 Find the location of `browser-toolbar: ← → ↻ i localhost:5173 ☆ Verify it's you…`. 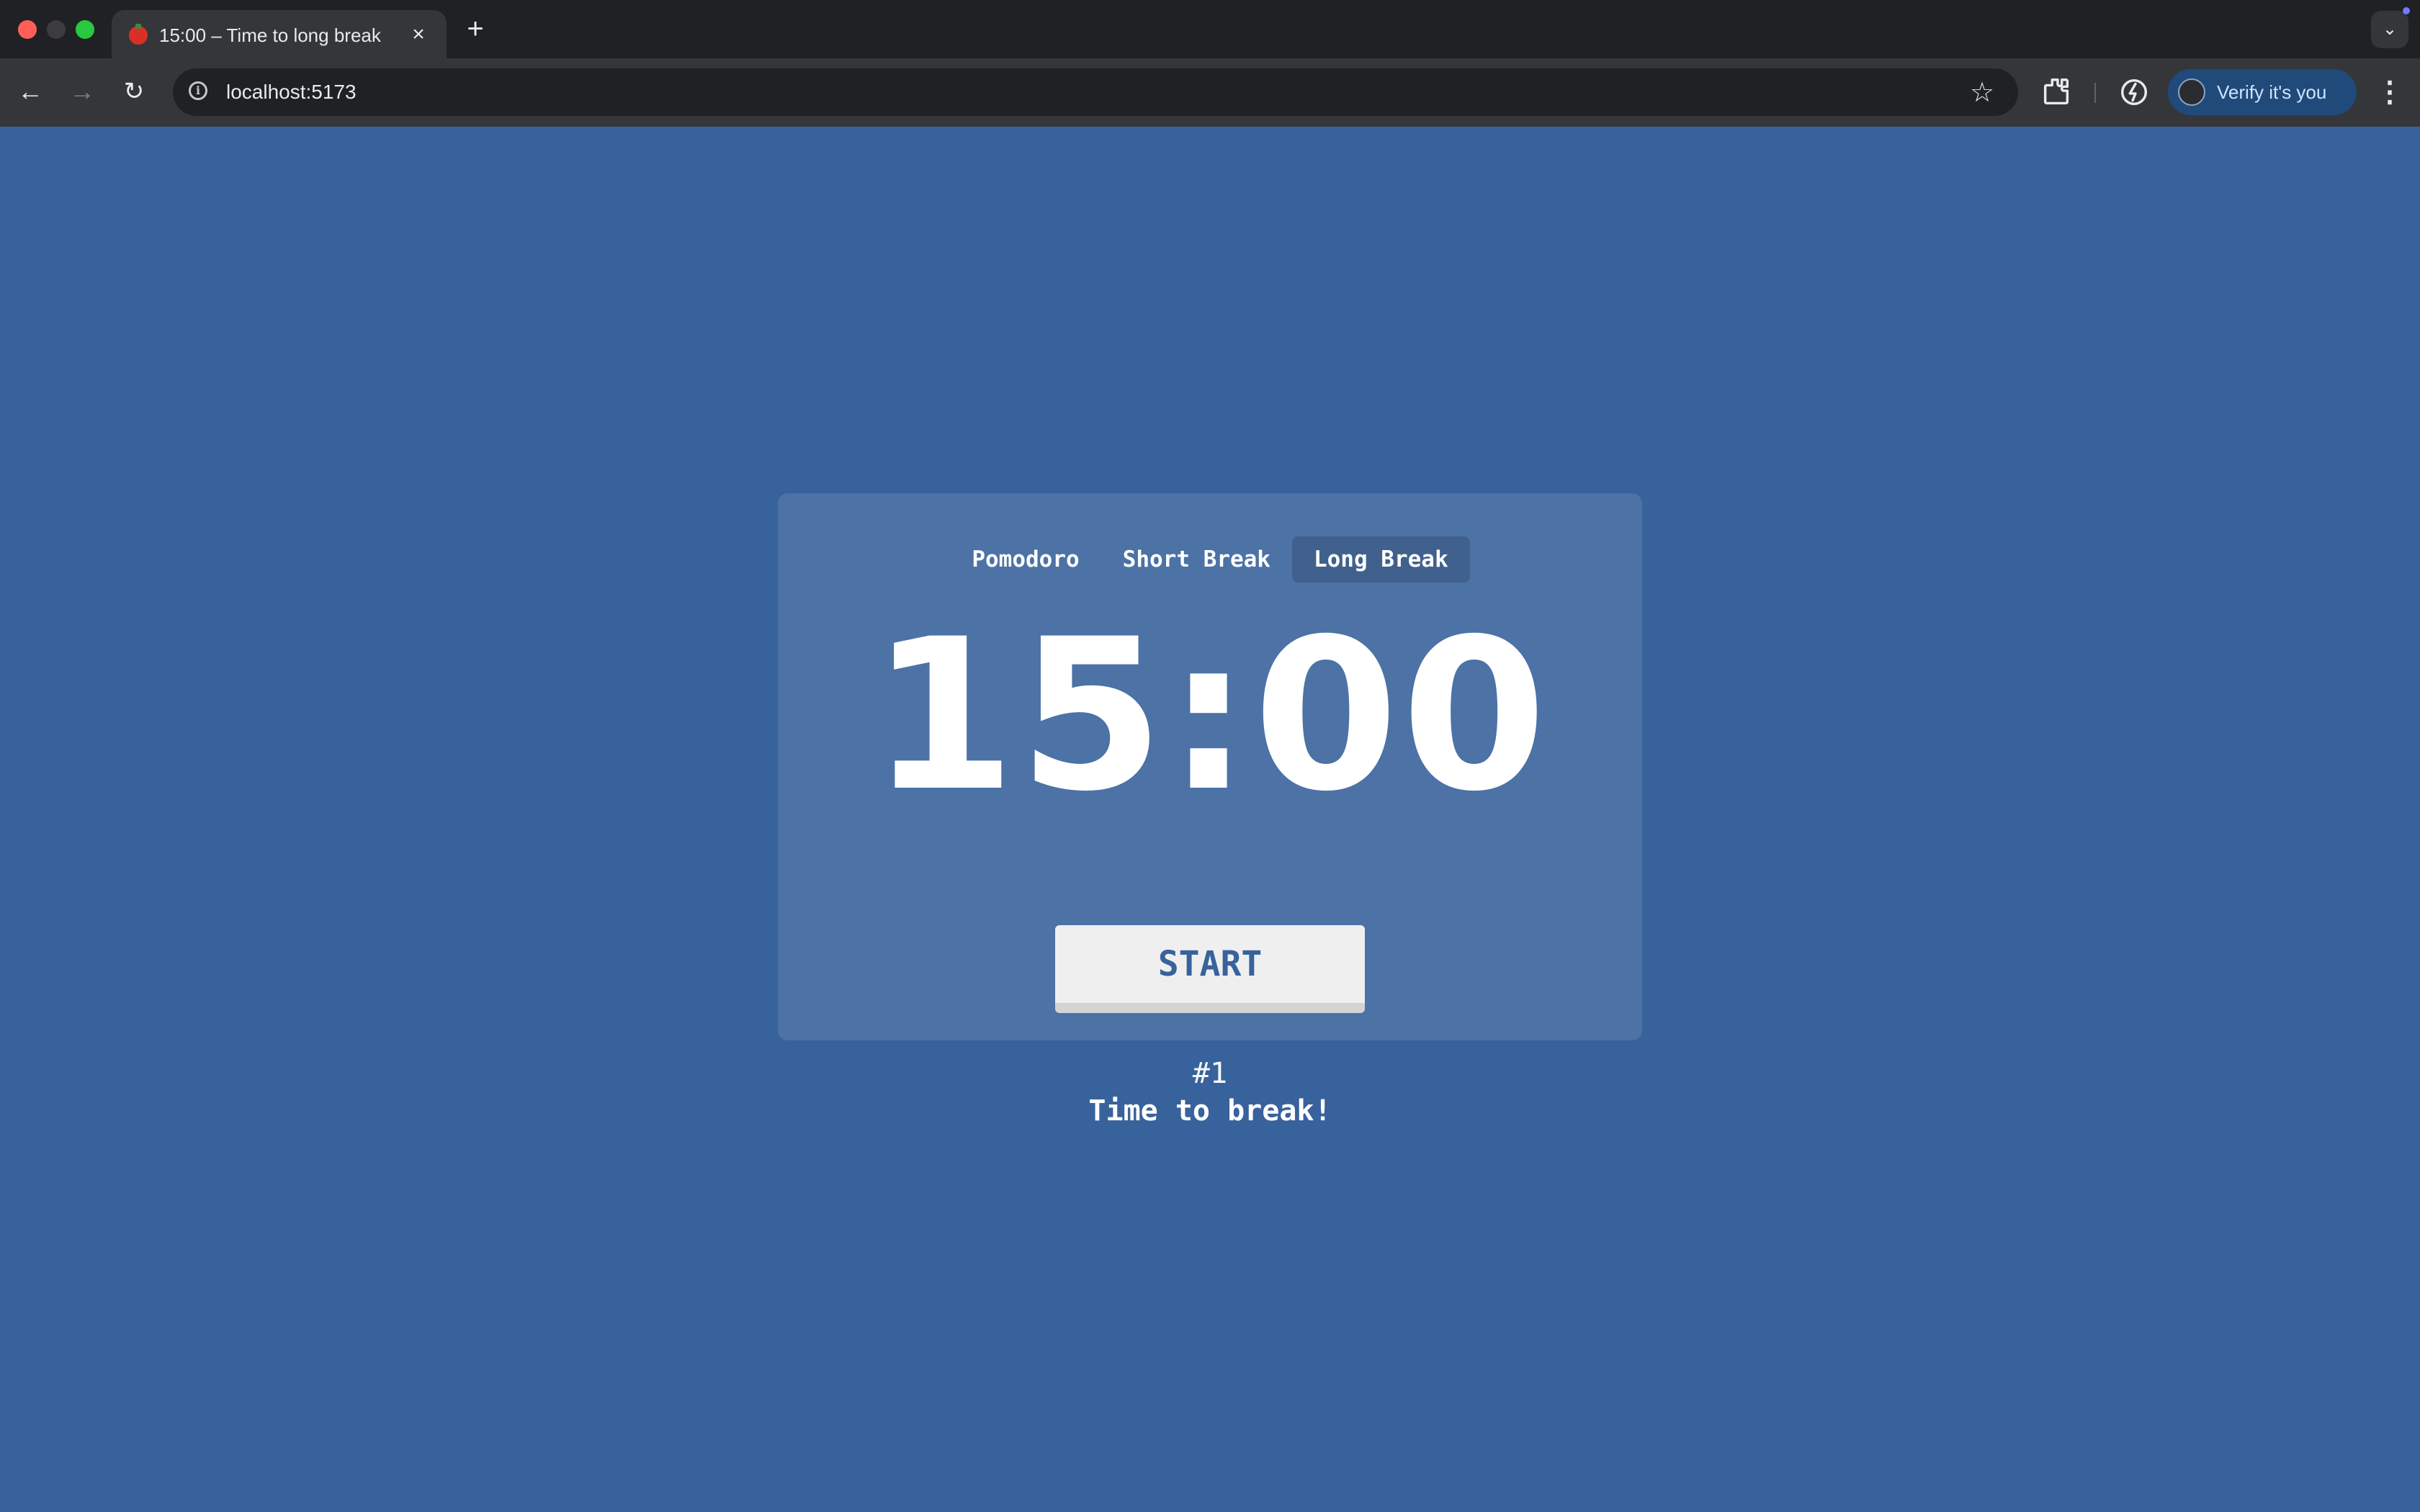

browser-toolbar: ← → ↻ i localhost:5173 ☆ Verify it's you… is located at coordinates (1210, 92).